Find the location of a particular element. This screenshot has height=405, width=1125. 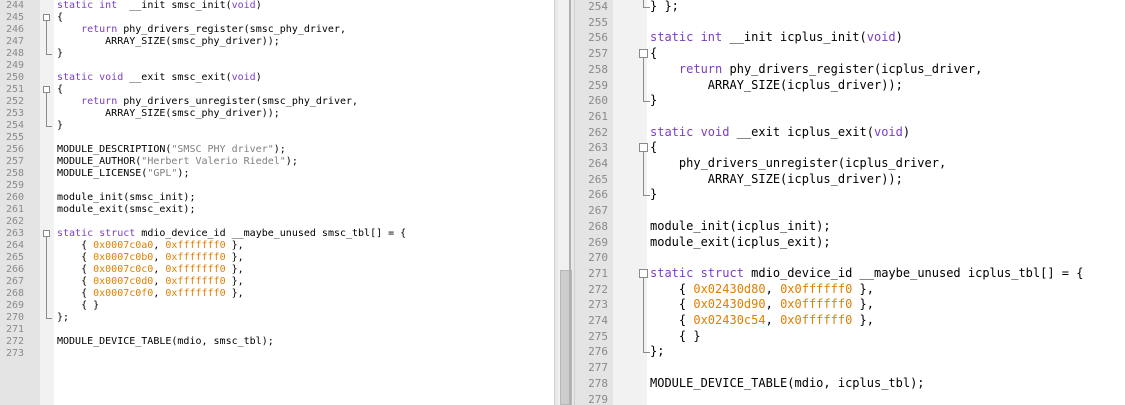

code-line: 245 { is located at coordinates (277, 18).